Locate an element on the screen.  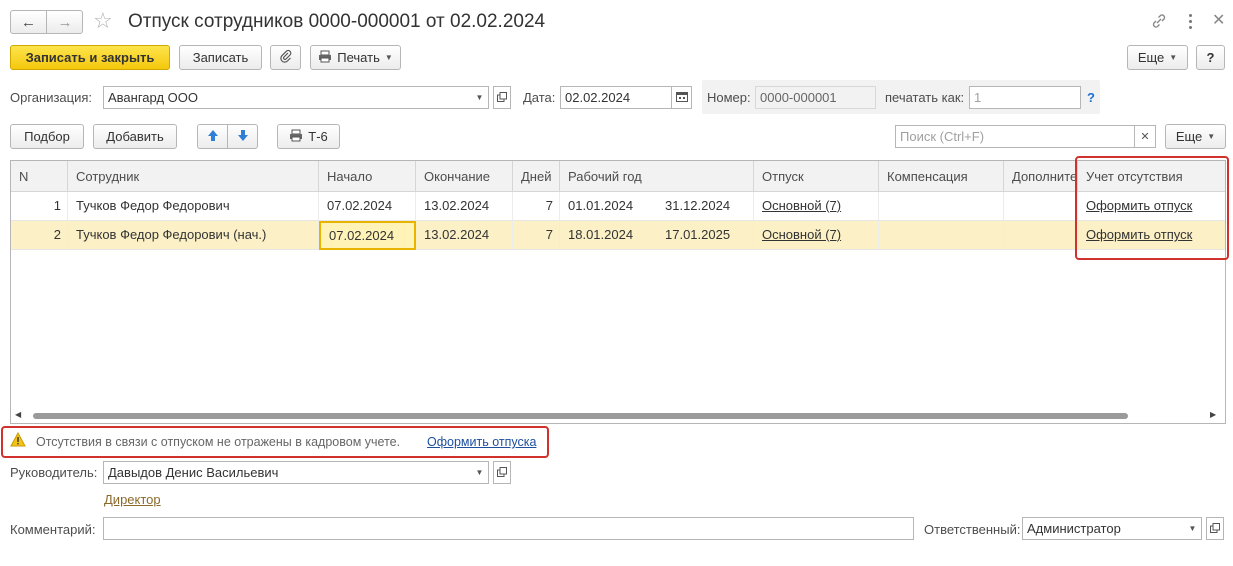
comment-field is located at coordinates (508, 528).